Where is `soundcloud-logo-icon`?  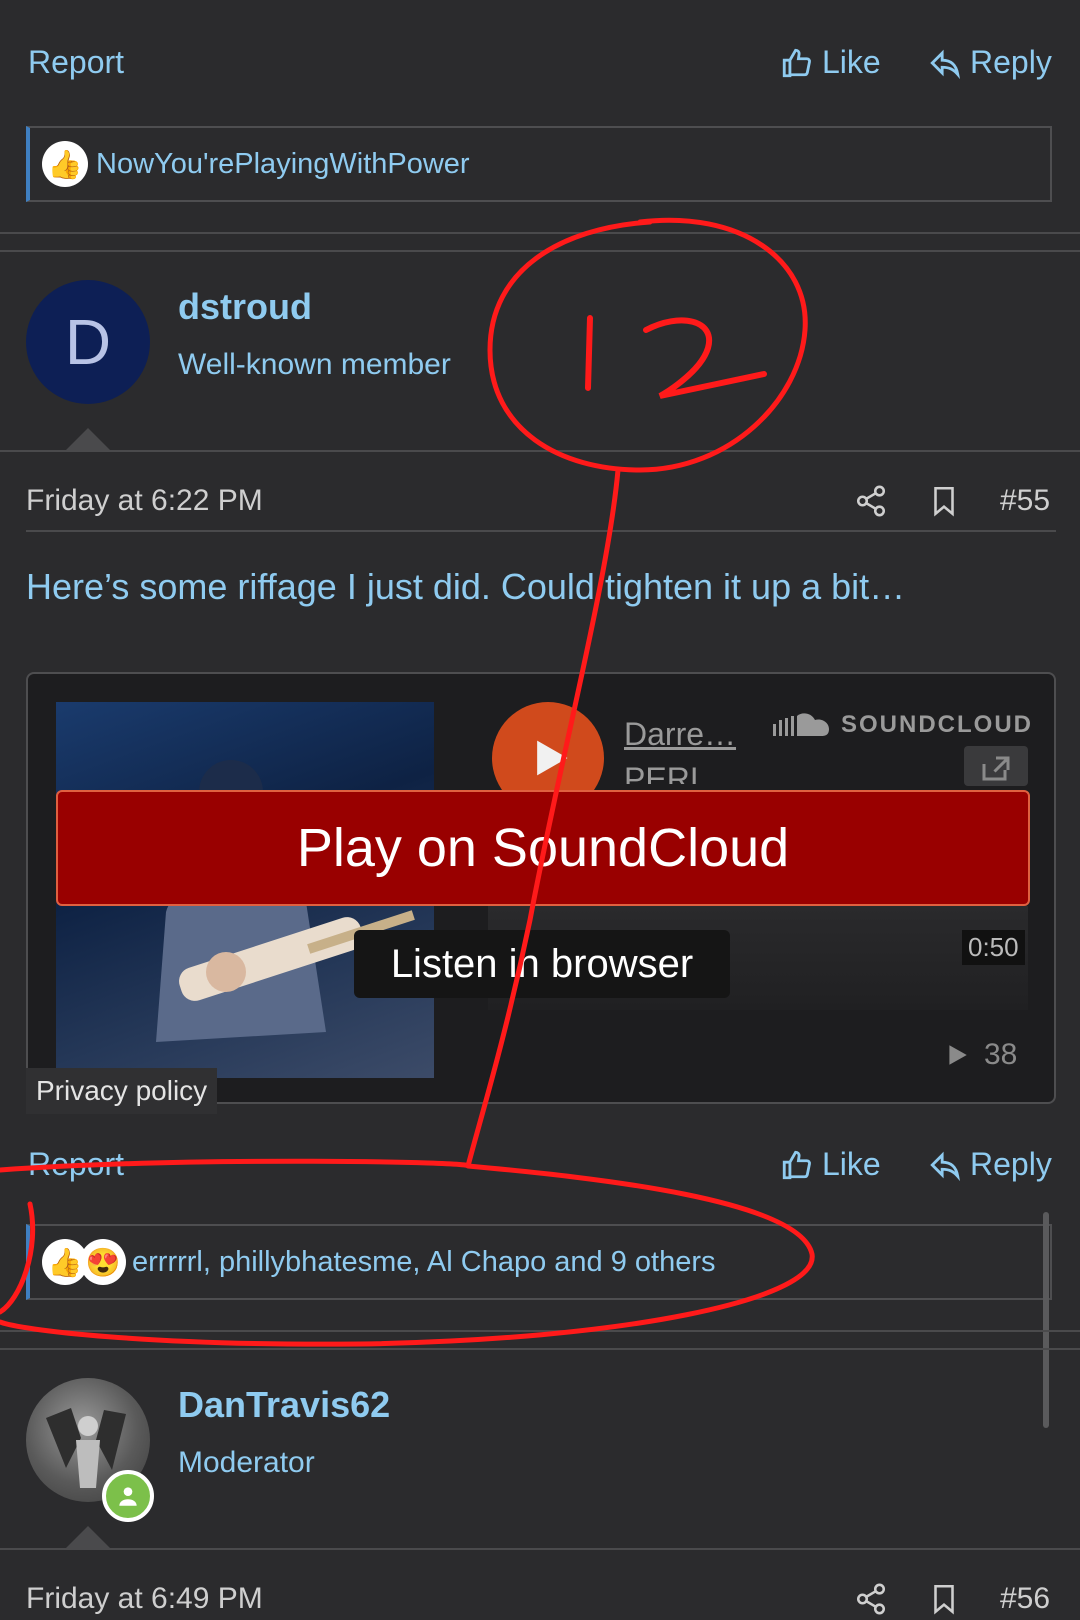 soundcloud-logo-icon is located at coordinates (801, 724).